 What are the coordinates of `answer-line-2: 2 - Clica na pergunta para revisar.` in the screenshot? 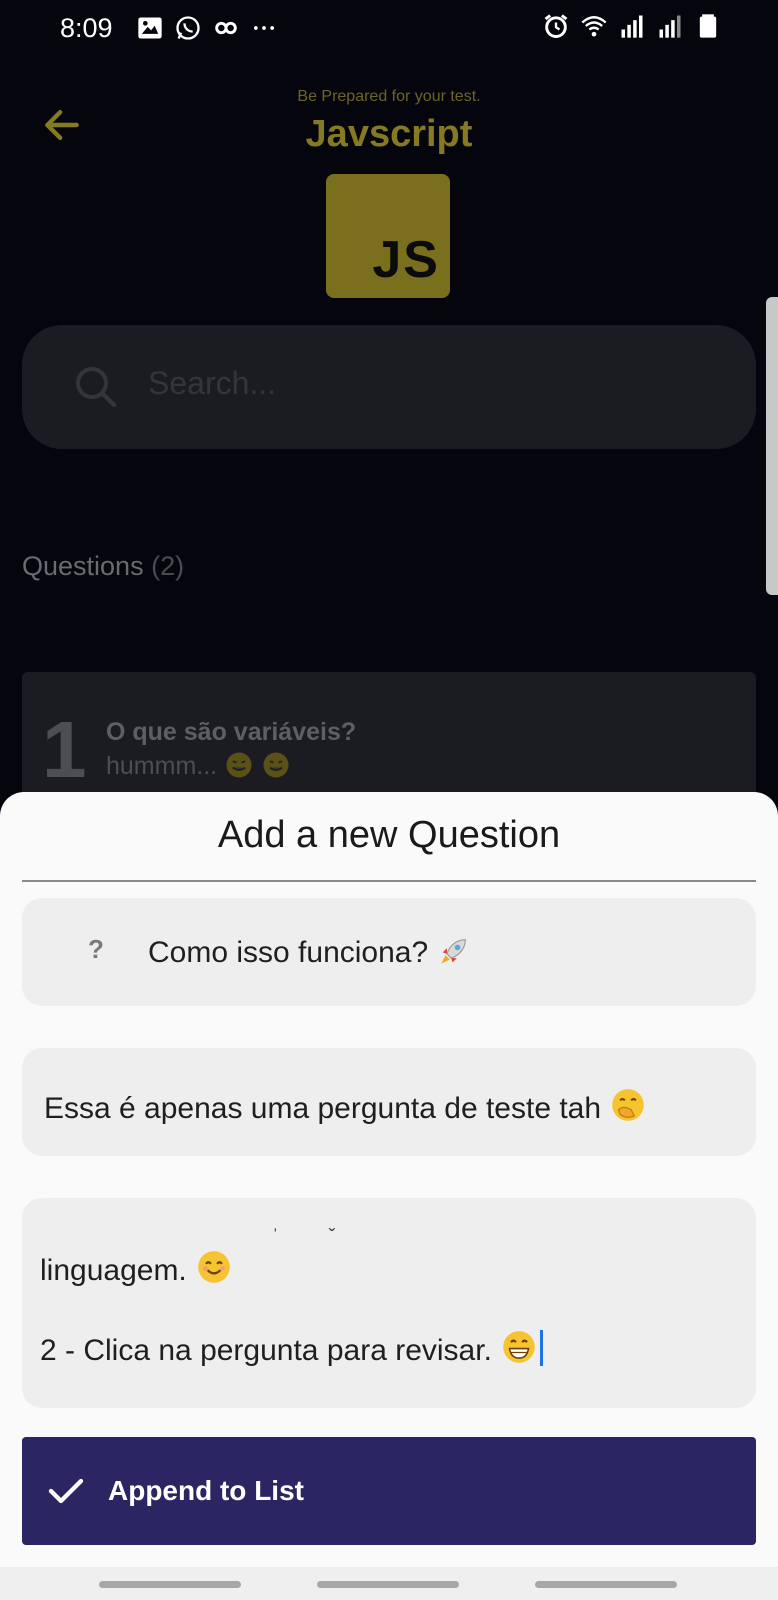 It's located at (292, 1348).